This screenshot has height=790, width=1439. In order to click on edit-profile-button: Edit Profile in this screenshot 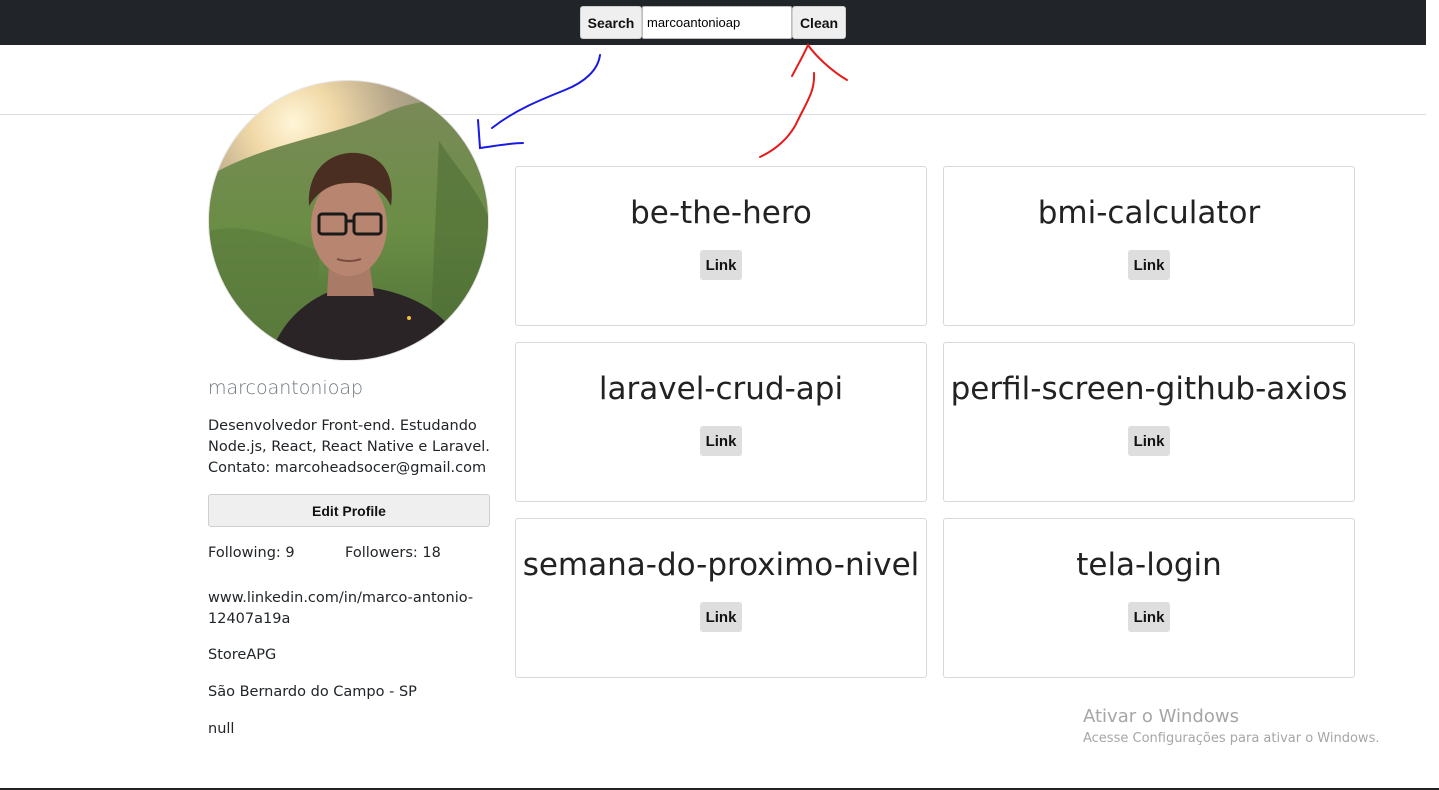, I will do `click(349, 510)`.